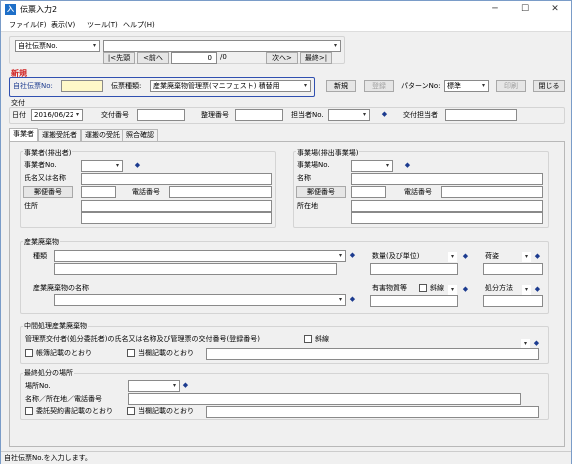 Image resolution: width=572 pixels, height=464 pixels. Describe the element at coordinates (29, 411) in the screenshot. I see `contract-checkbox` at that location.